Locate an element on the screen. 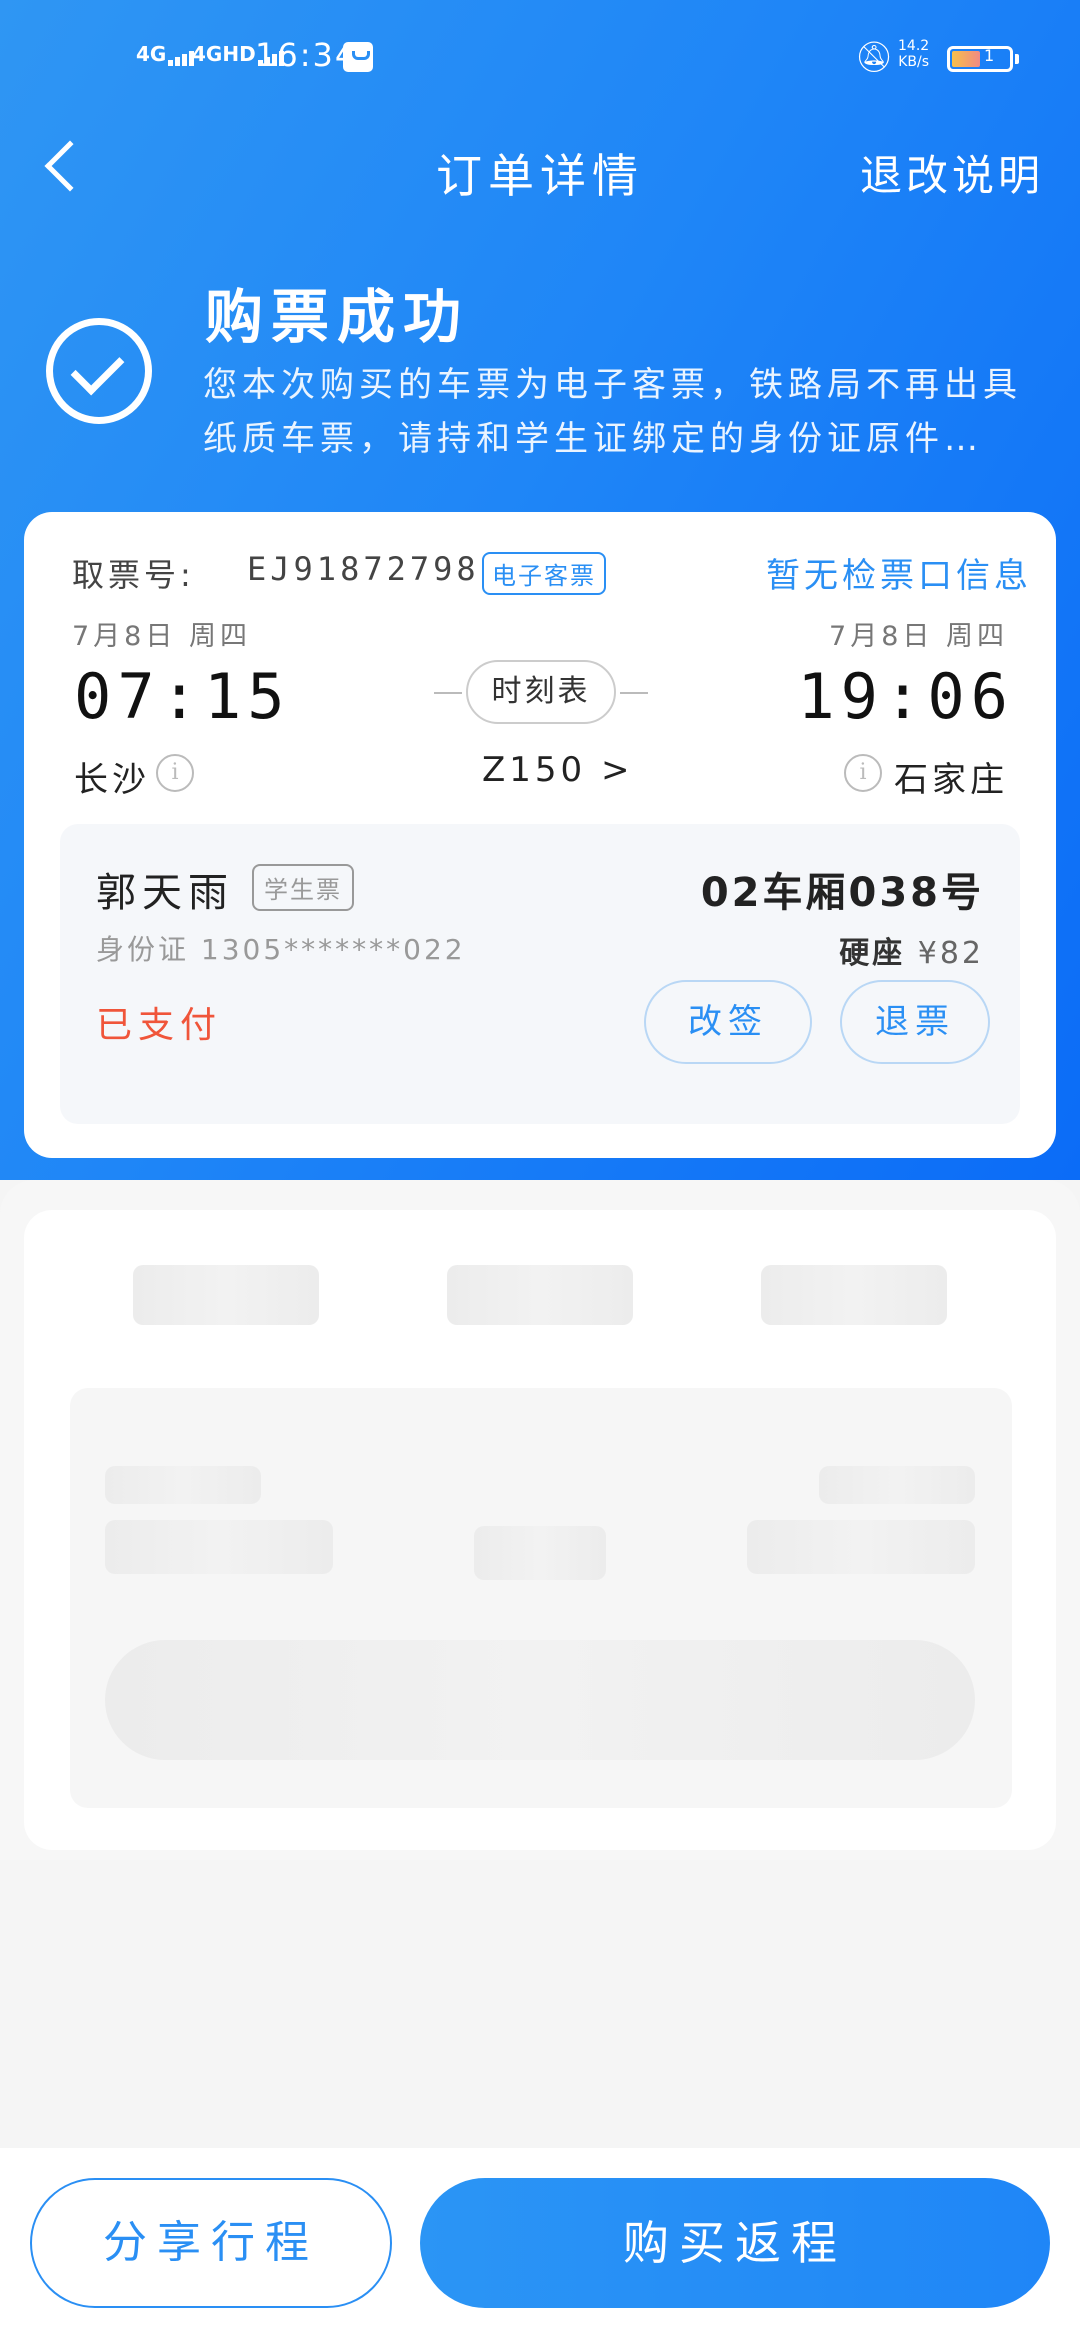  e-ticket-badge: 电子客票 is located at coordinates (544, 573).